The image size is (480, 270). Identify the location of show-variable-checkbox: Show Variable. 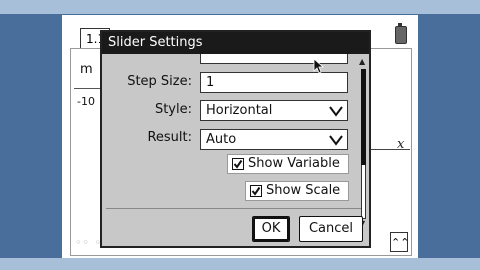
(288, 164).